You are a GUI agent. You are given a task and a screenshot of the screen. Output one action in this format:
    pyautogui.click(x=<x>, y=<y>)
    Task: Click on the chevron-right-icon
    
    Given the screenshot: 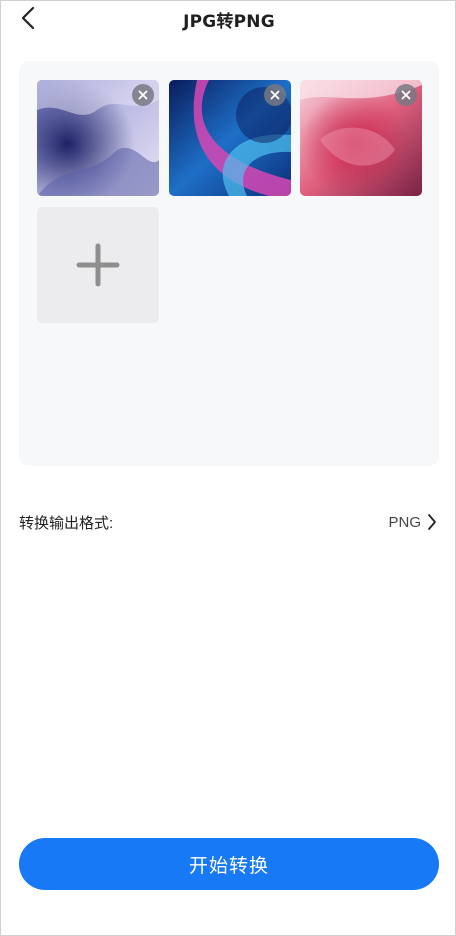 What is the action you would take?
    pyautogui.click(x=432, y=522)
    